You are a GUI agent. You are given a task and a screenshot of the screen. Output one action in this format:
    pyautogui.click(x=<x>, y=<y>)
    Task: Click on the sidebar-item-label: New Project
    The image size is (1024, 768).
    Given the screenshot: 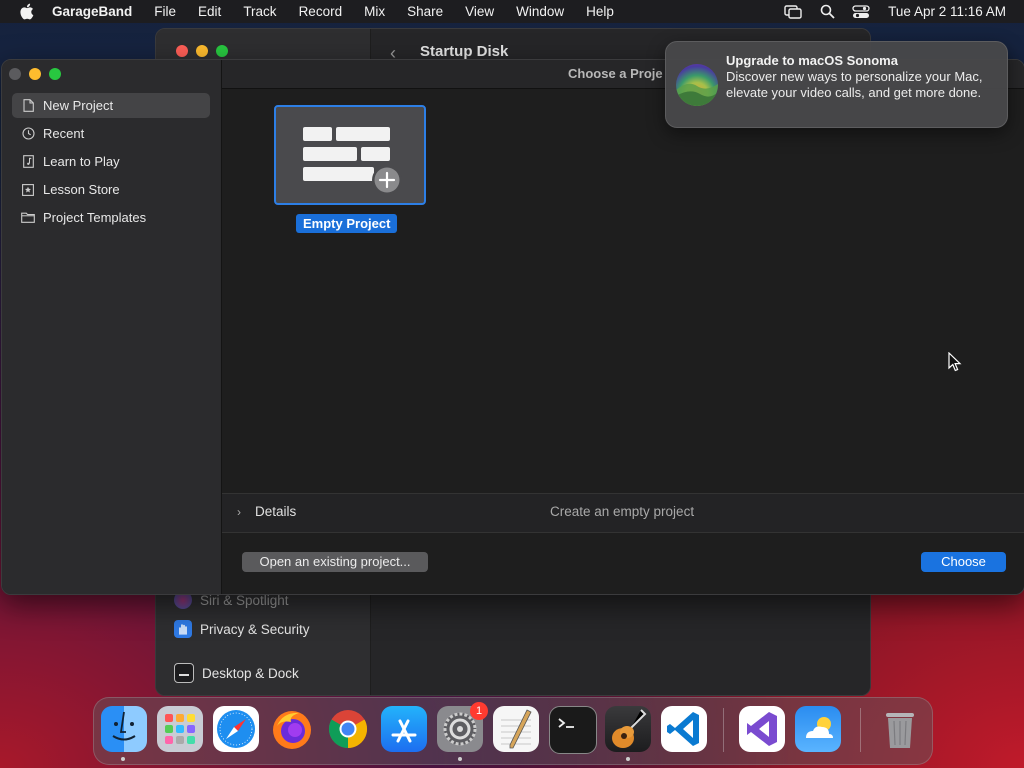 What is the action you would take?
    pyautogui.click(x=78, y=105)
    